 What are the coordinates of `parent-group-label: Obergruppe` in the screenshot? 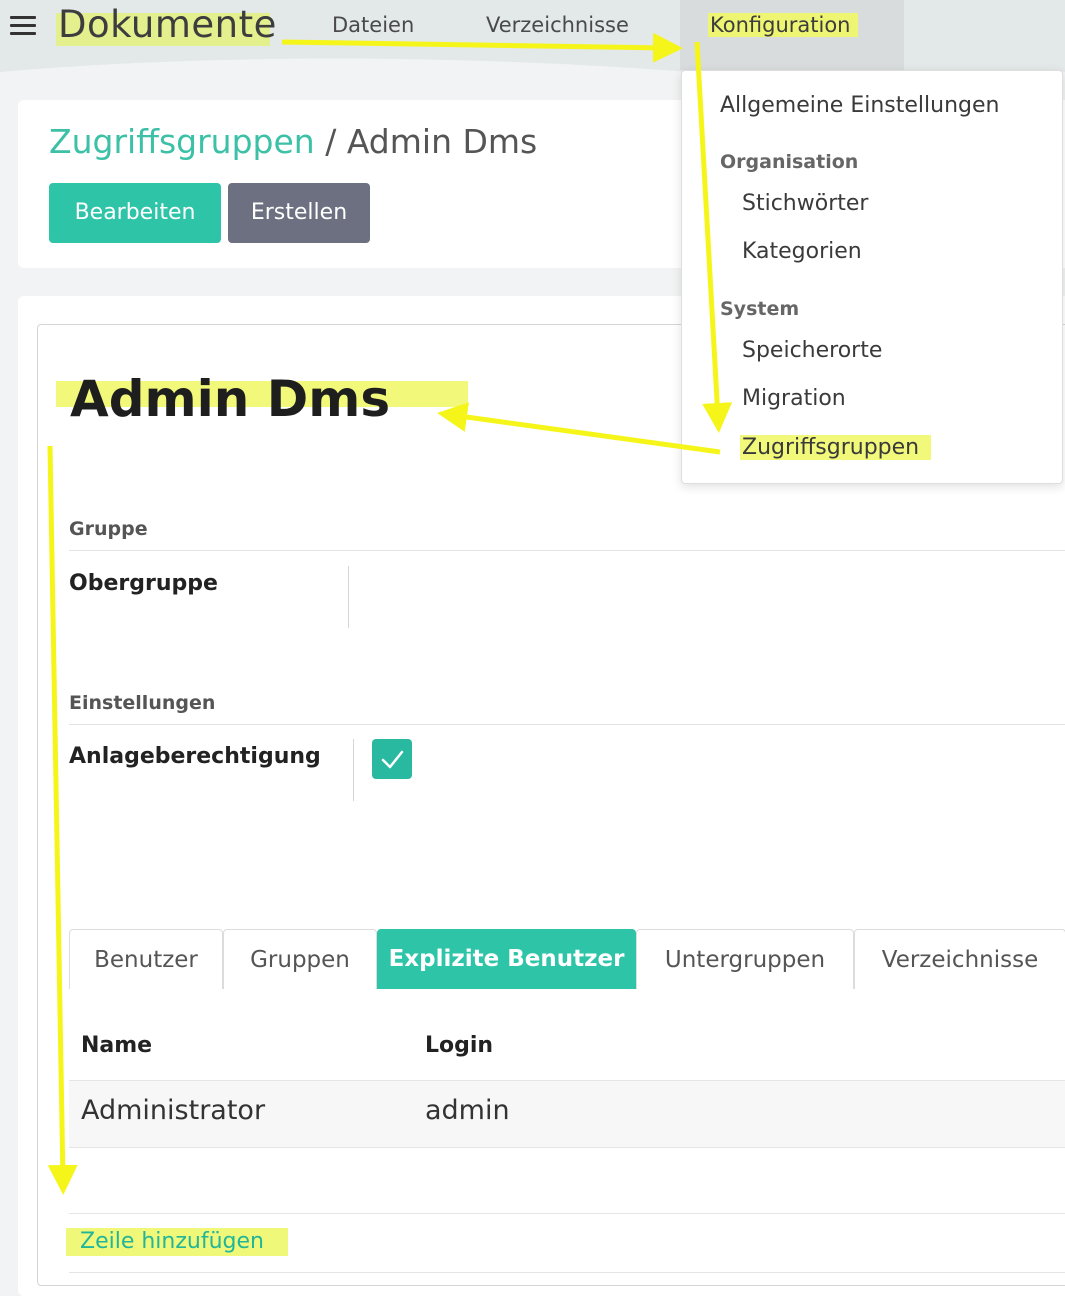 It's located at (143, 583).